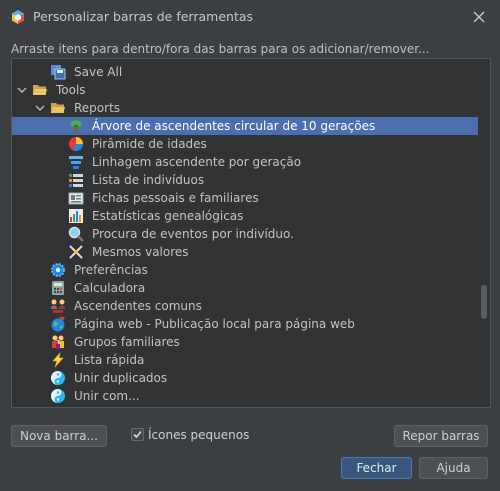 The height and width of the screenshot is (491, 500). I want to click on tree-item-individuals-list: Lista de indivíduos, so click(245, 180).